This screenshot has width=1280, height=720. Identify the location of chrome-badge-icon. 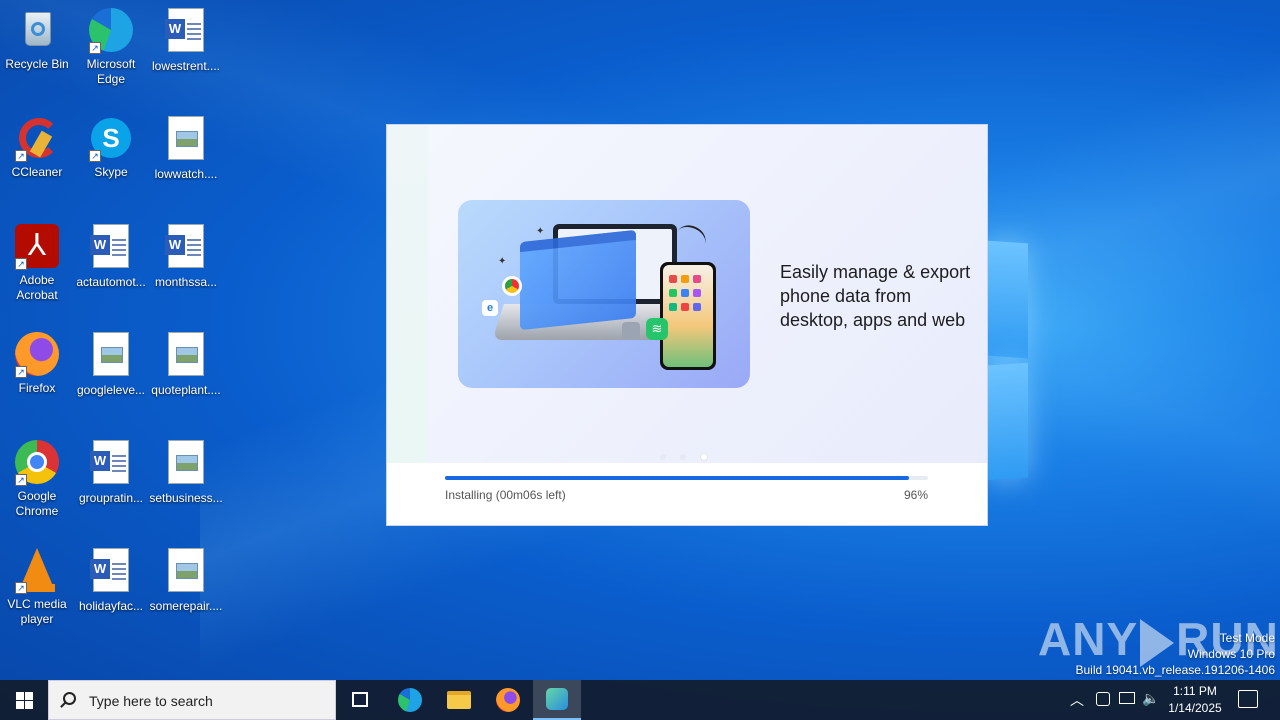
(512, 286).